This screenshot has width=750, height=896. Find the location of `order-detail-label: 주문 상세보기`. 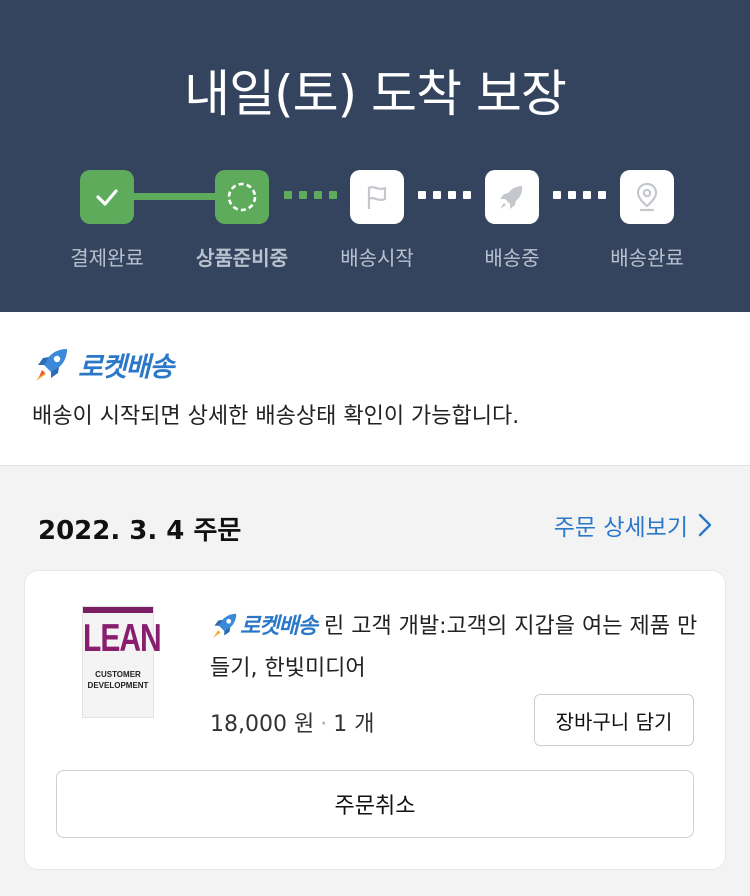

order-detail-label: 주문 상세보기 is located at coordinates (620, 528).